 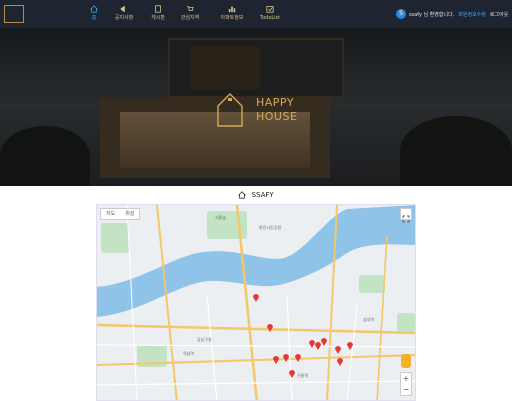 I want to click on mypage-link: 회원정보수정, so click(x=472, y=14).